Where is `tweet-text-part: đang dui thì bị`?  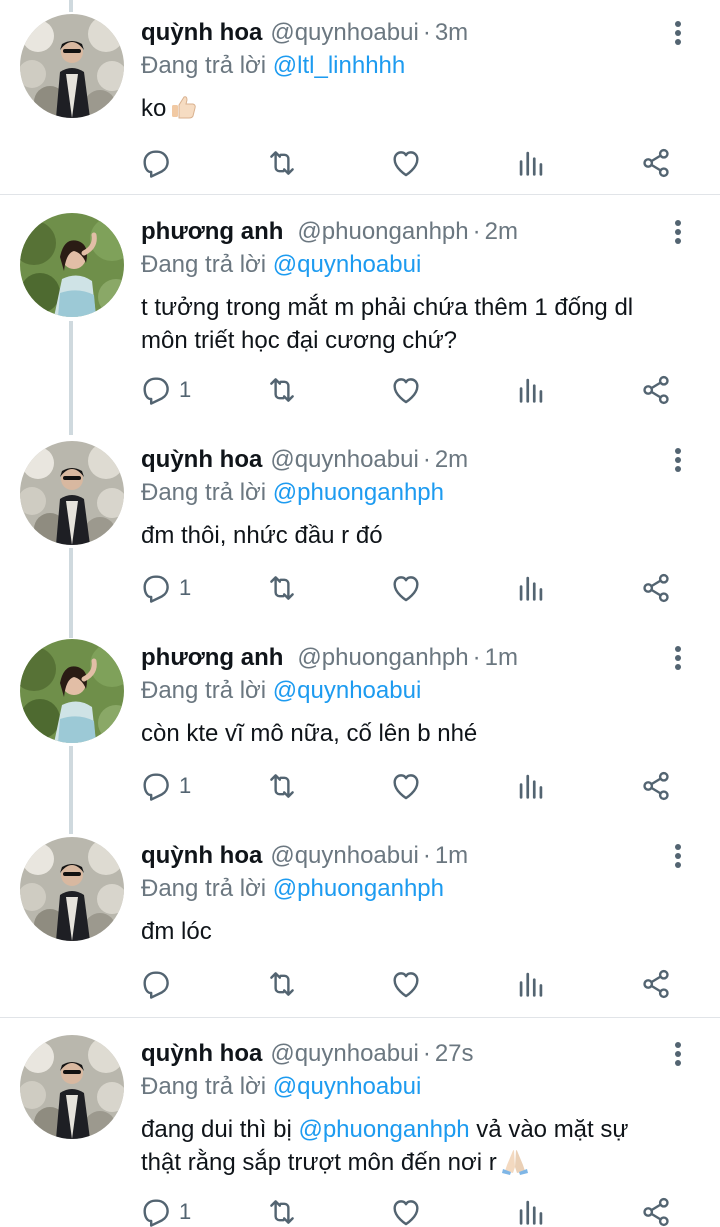 tweet-text-part: đang dui thì bị is located at coordinates (220, 1129).